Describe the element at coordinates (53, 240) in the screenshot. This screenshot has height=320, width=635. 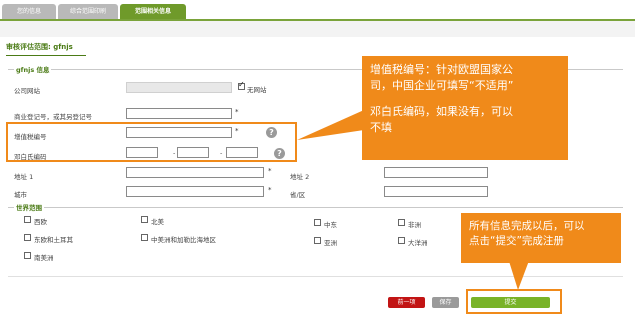
I see `region-label: 东欧和土耳其` at that location.